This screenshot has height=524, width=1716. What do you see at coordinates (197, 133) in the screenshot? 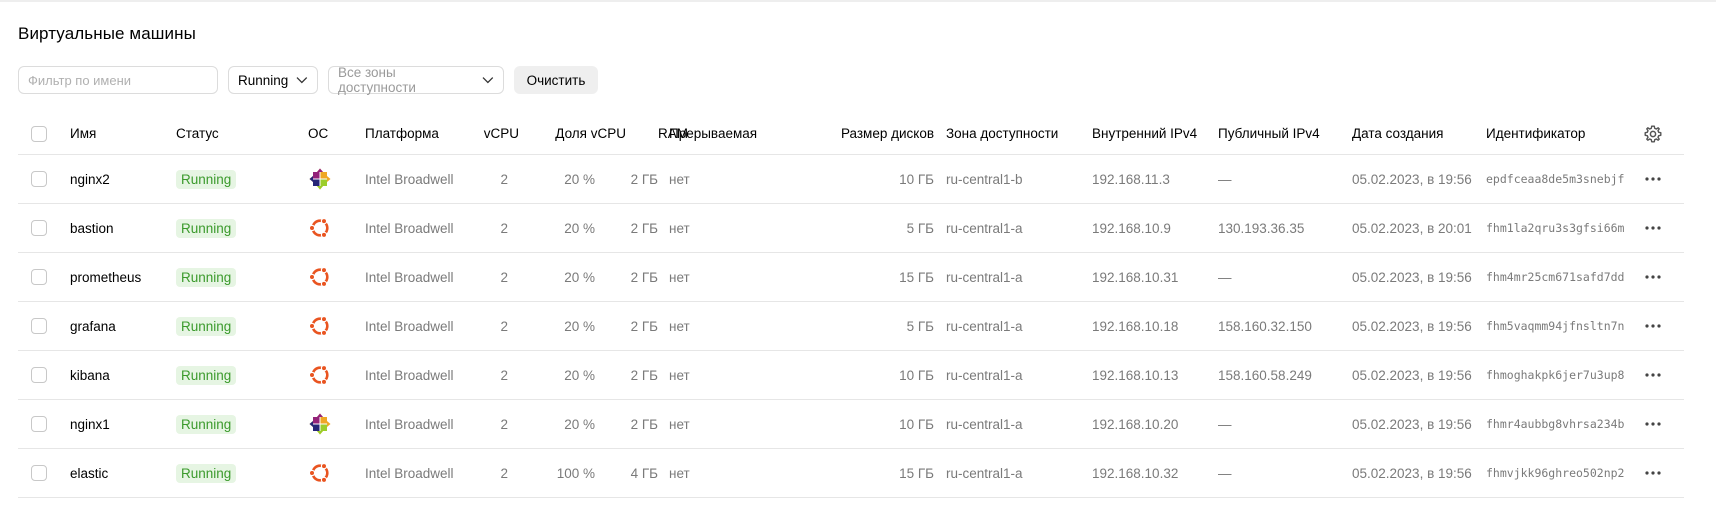
I see `header-status: Статус` at bounding box center [197, 133].